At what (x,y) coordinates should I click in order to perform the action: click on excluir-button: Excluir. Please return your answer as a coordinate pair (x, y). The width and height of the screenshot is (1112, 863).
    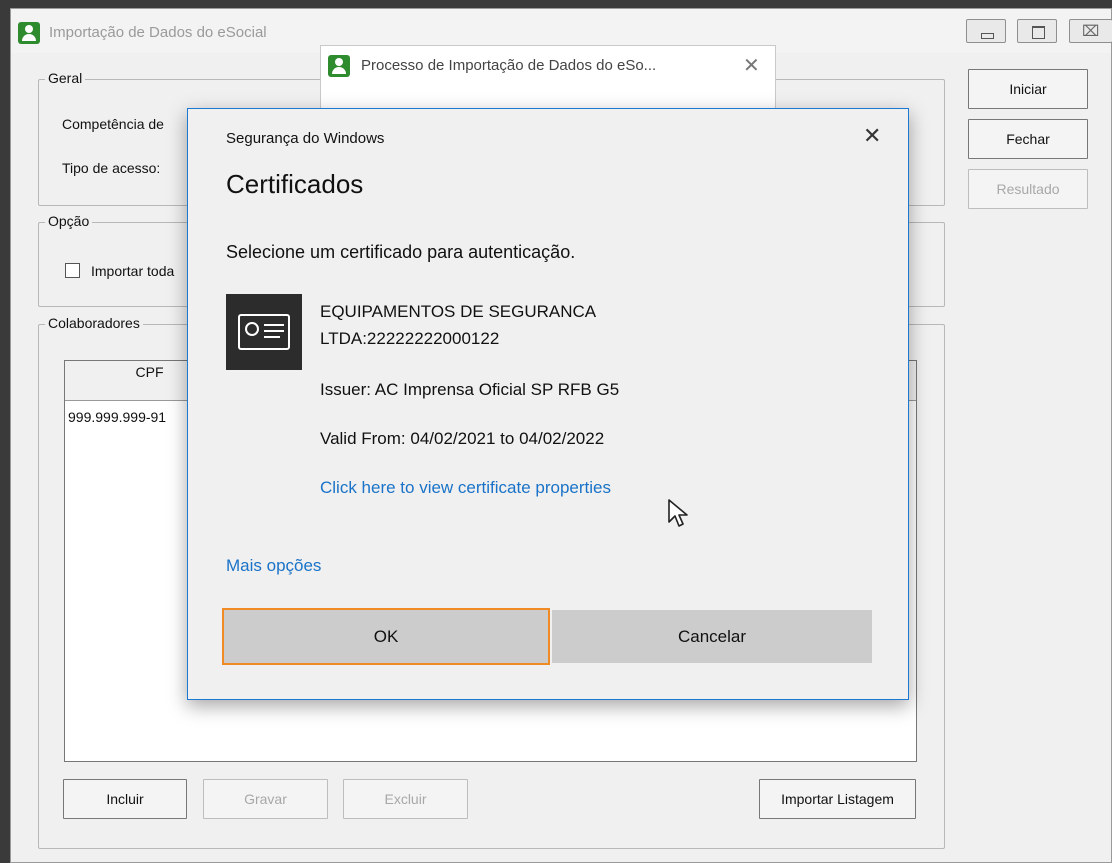
    Looking at the image, I should click on (405, 799).